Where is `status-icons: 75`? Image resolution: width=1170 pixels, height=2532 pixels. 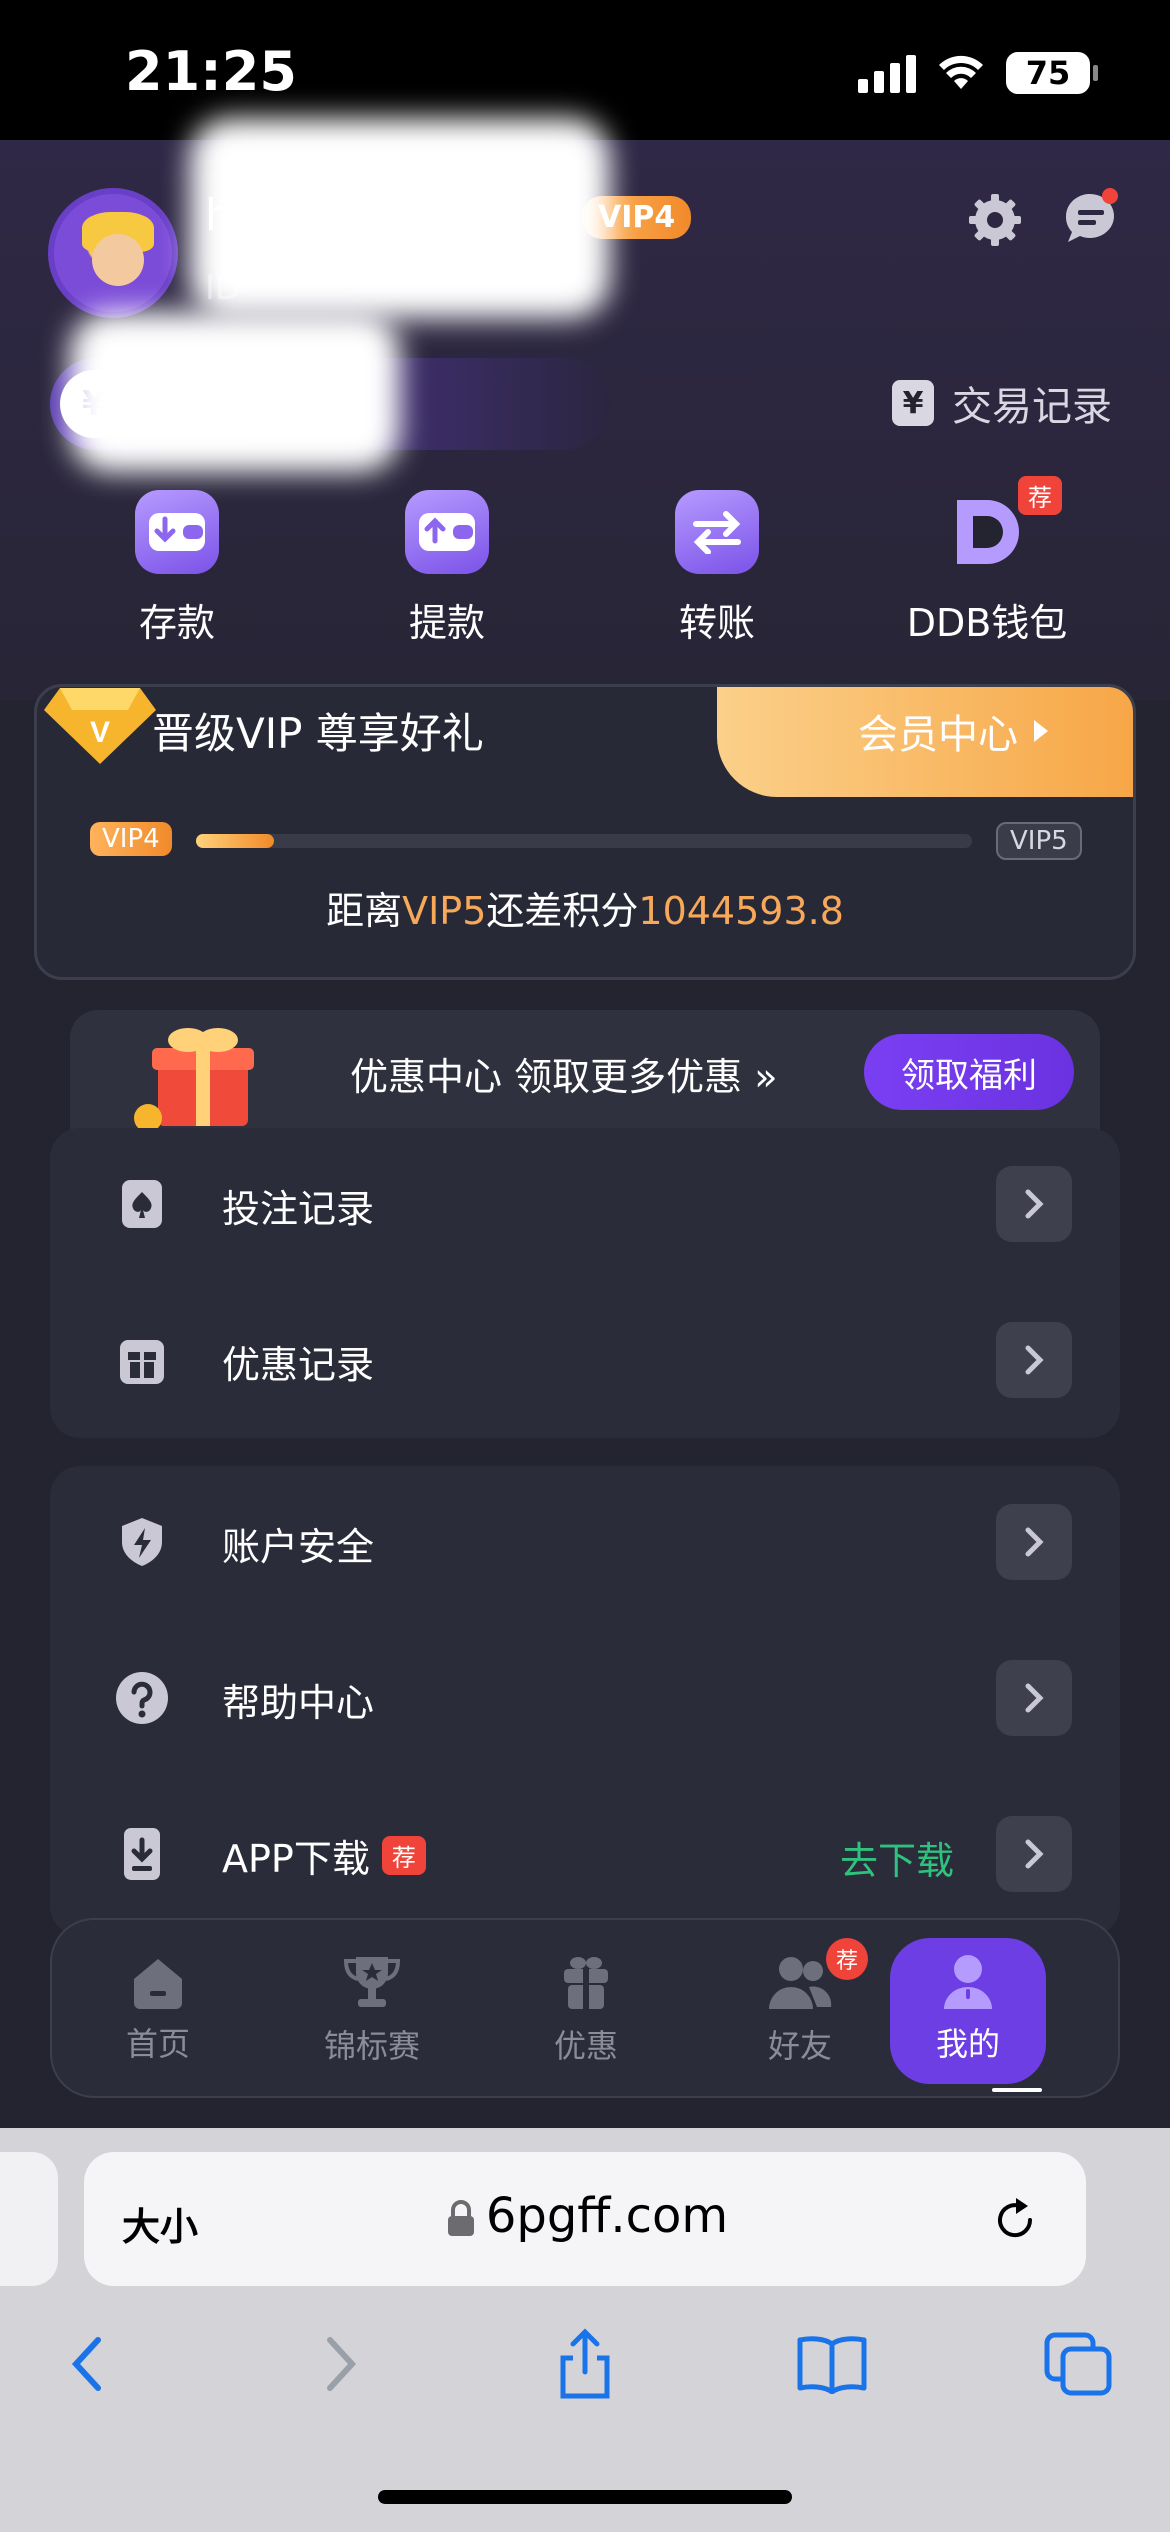
status-icons: 75 is located at coordinates (978, 73).